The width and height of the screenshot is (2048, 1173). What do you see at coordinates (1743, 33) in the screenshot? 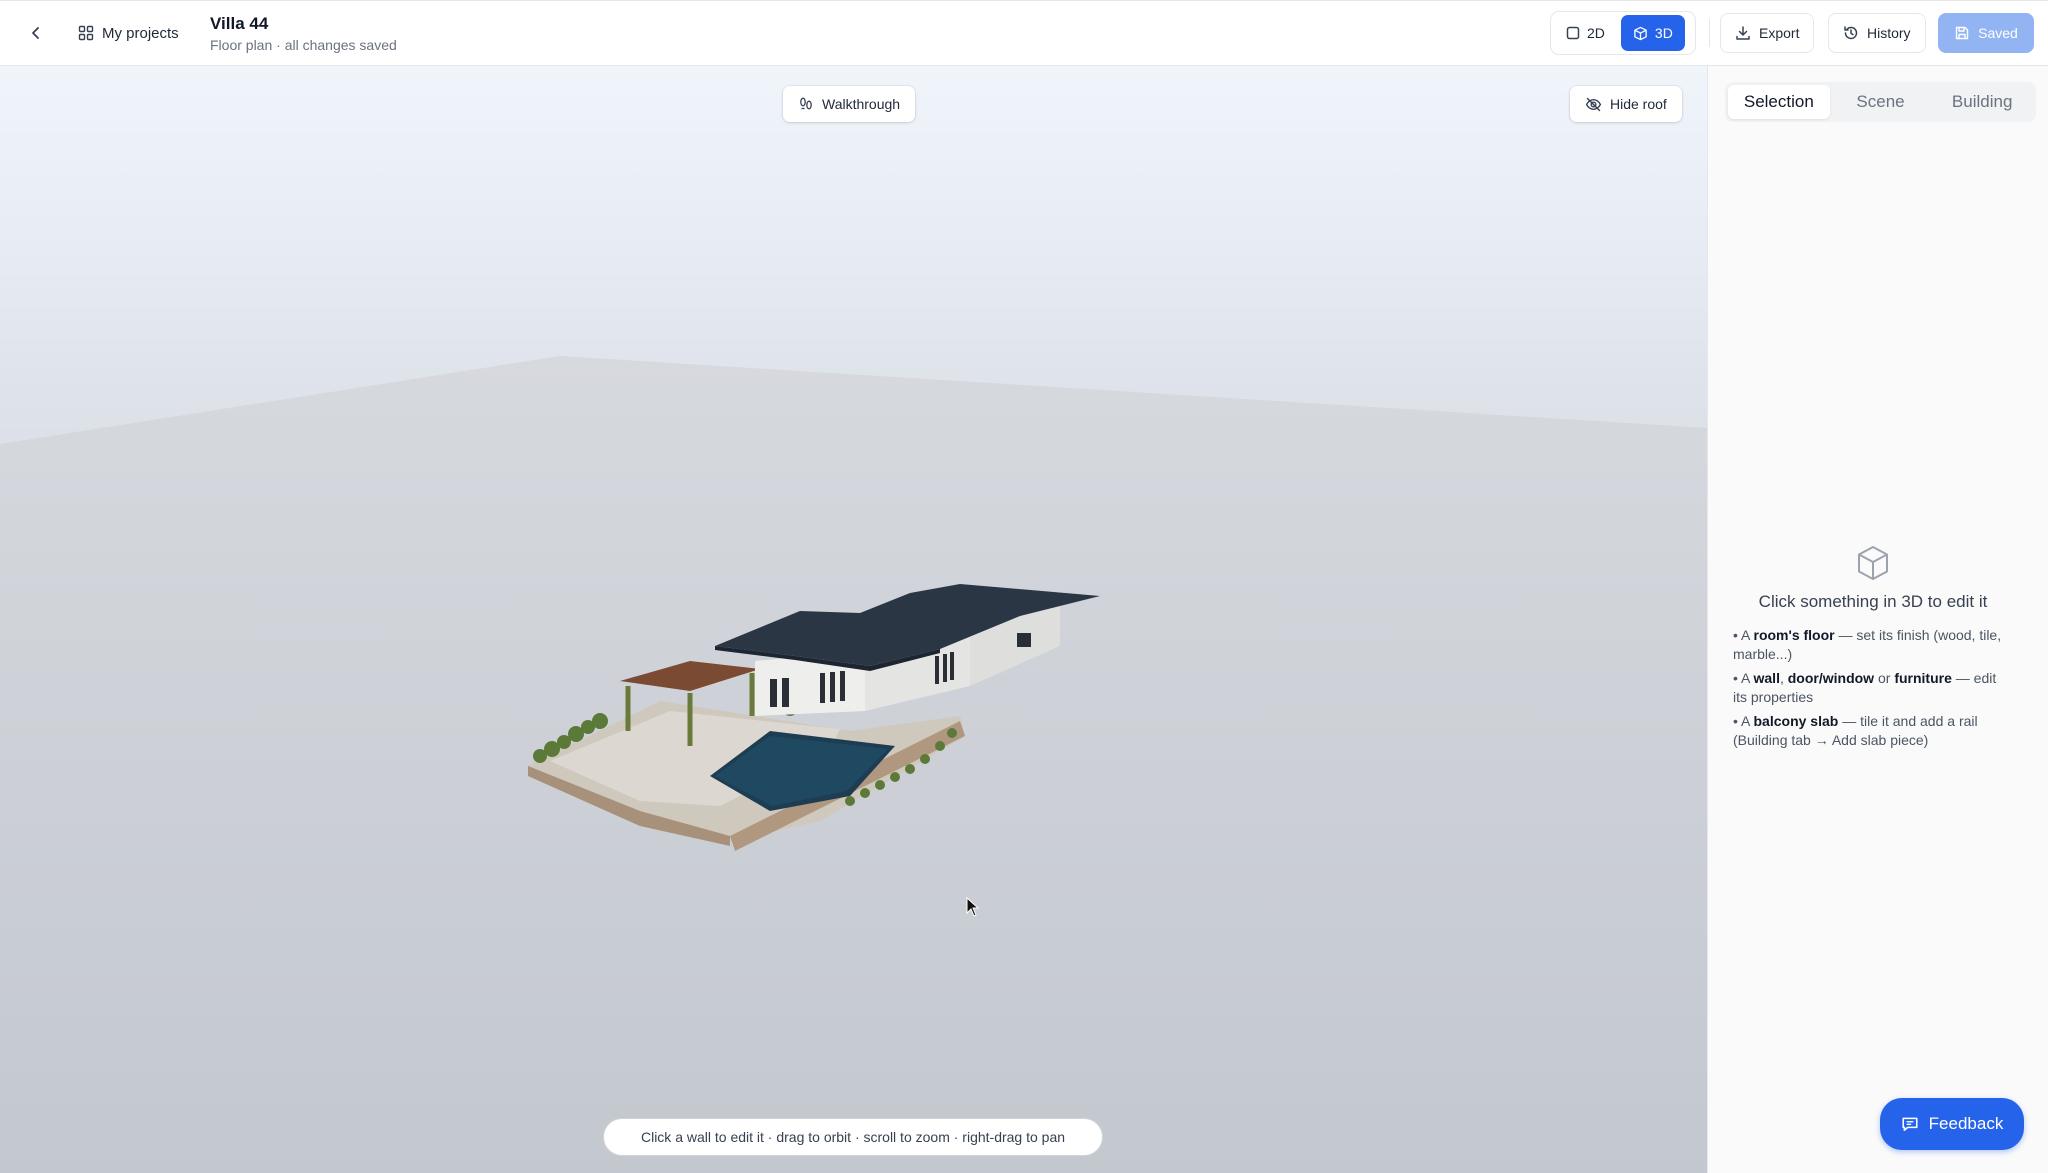
I see `download-icon` at bounding box center [1743, 33].